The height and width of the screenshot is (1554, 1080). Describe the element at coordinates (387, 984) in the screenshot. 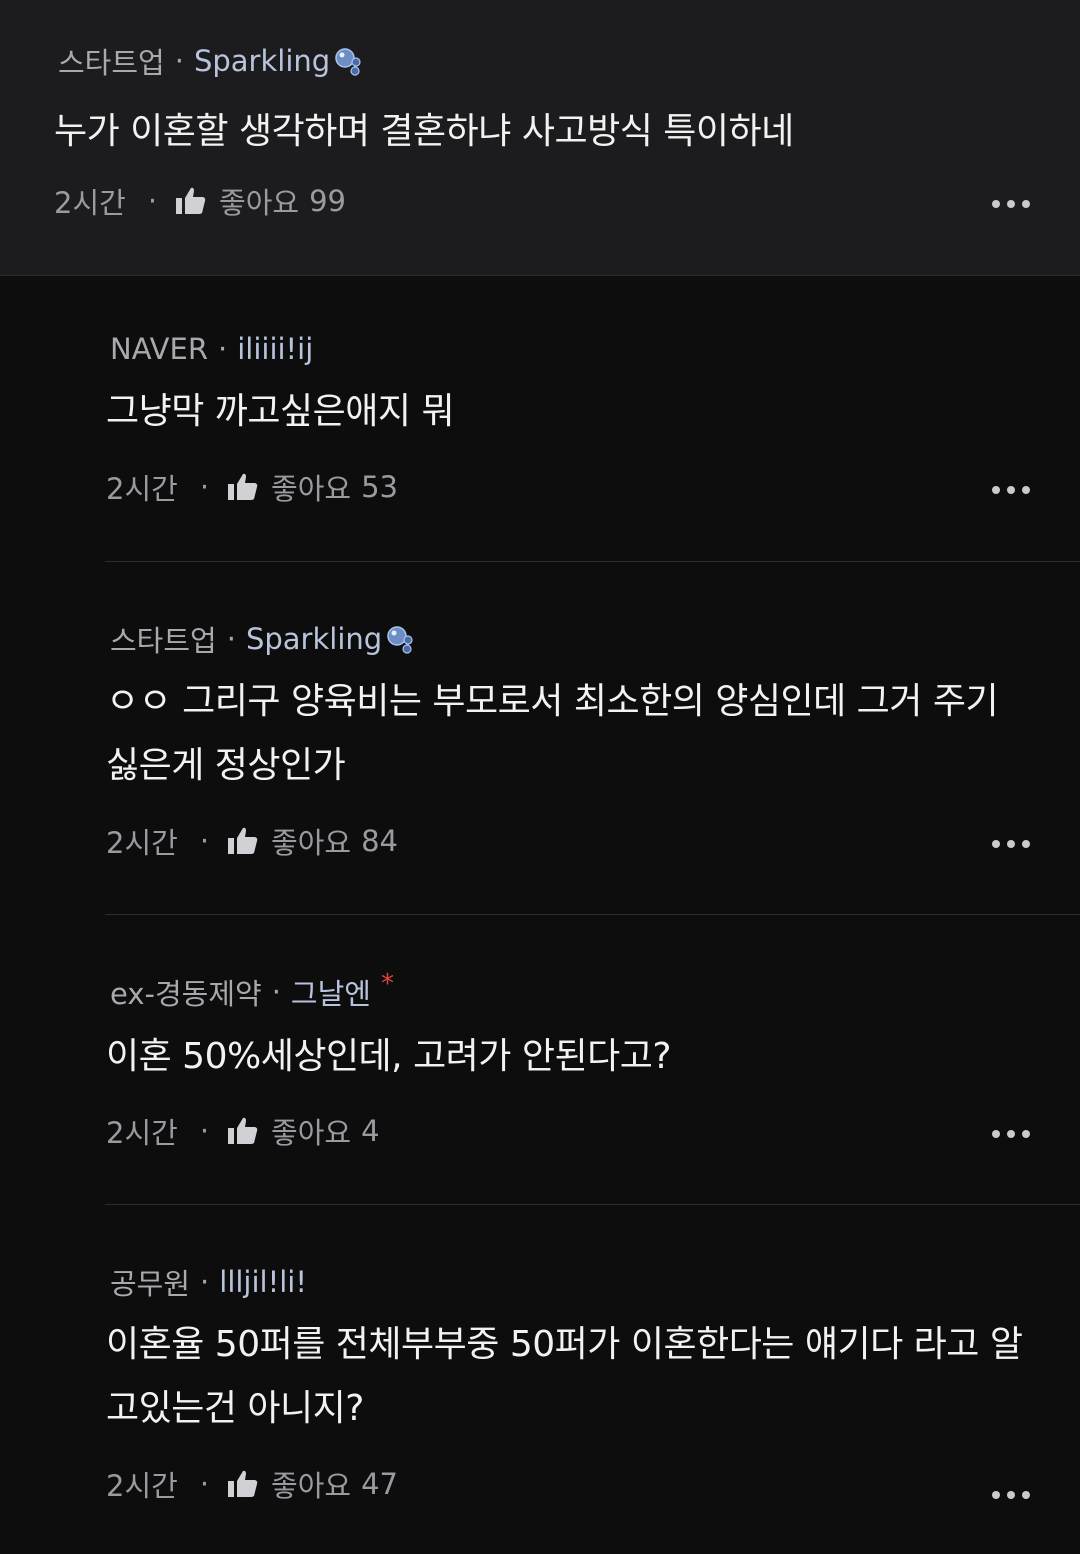

I see `new-indicator: *` at that location.